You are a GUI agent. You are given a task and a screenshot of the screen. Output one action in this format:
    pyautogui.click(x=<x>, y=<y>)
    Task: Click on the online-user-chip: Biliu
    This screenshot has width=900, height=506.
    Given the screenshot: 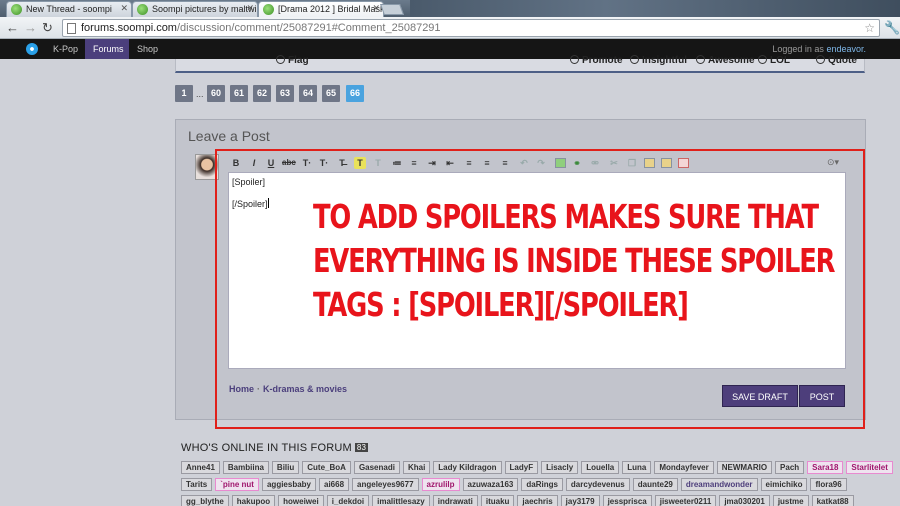 What is the action you would take?
    pyautogui.click(x=285, y=467)
    